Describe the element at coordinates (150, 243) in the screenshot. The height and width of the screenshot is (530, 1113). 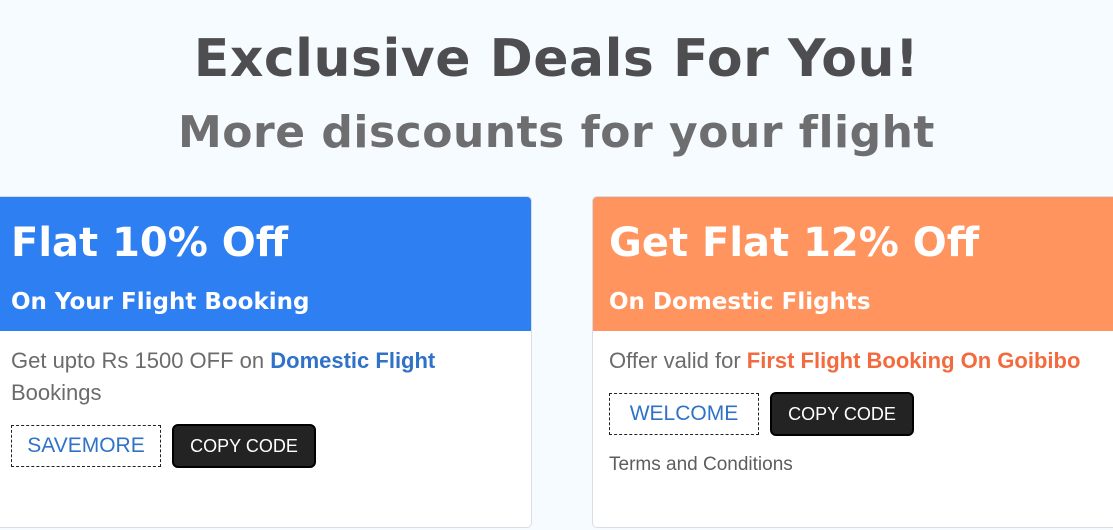
I see `offer-heading: Flat 10% Off` at that location.